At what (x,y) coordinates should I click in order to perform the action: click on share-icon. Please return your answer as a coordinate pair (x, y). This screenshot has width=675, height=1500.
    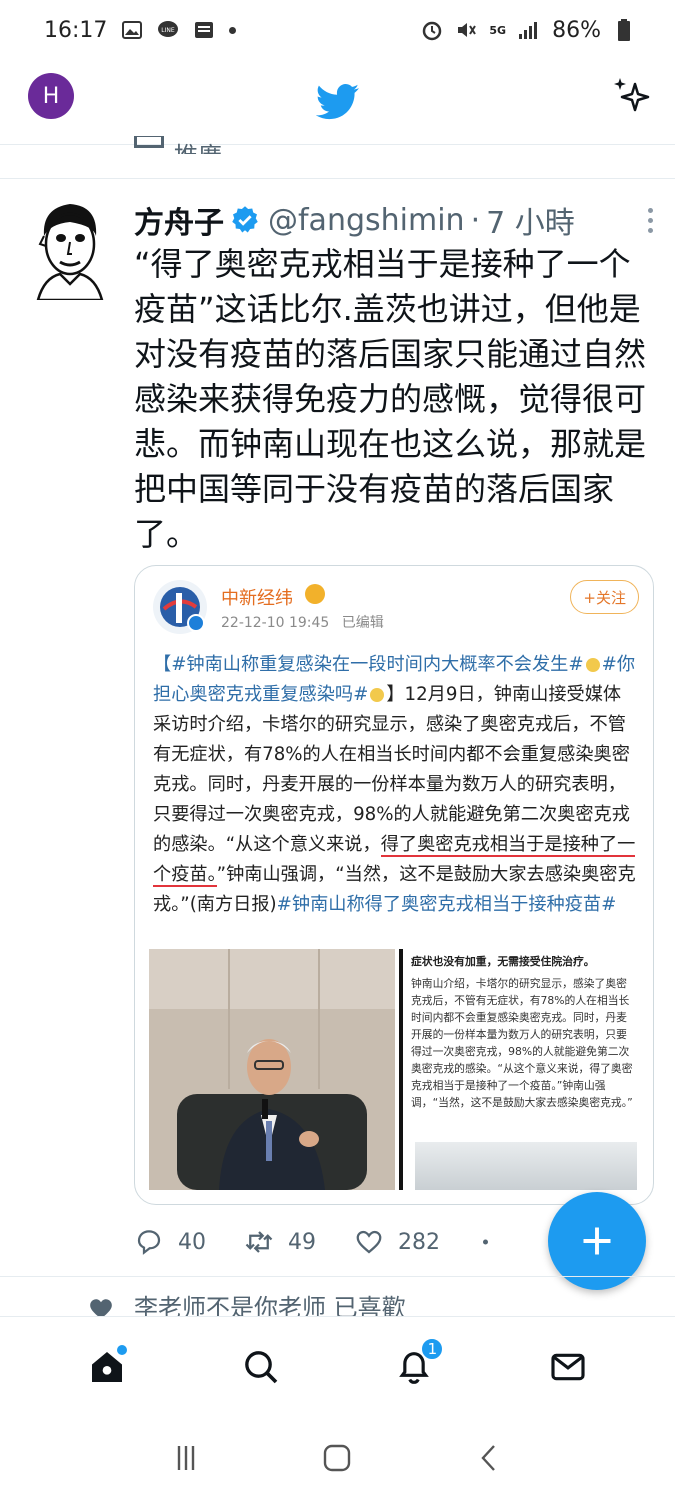
    Looking at the image, I should click on (485, 1242).